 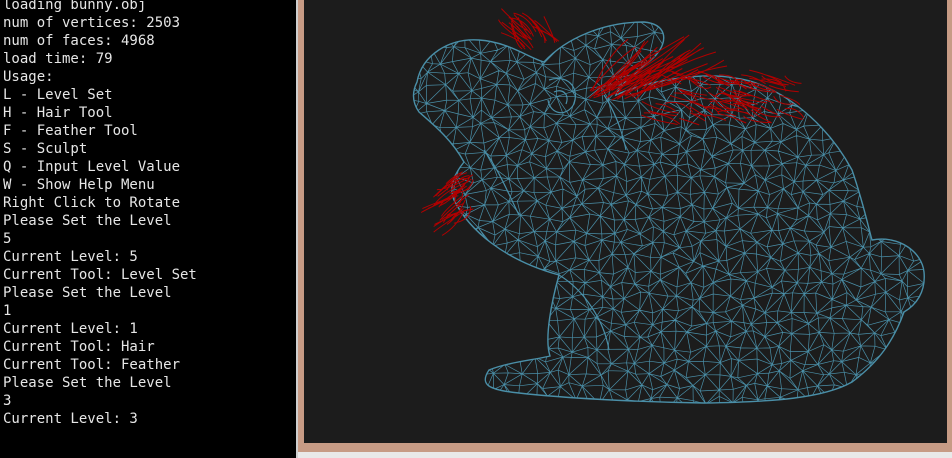 I want to click on console-line: num of faces: 4968, so click(x=79, y=41).